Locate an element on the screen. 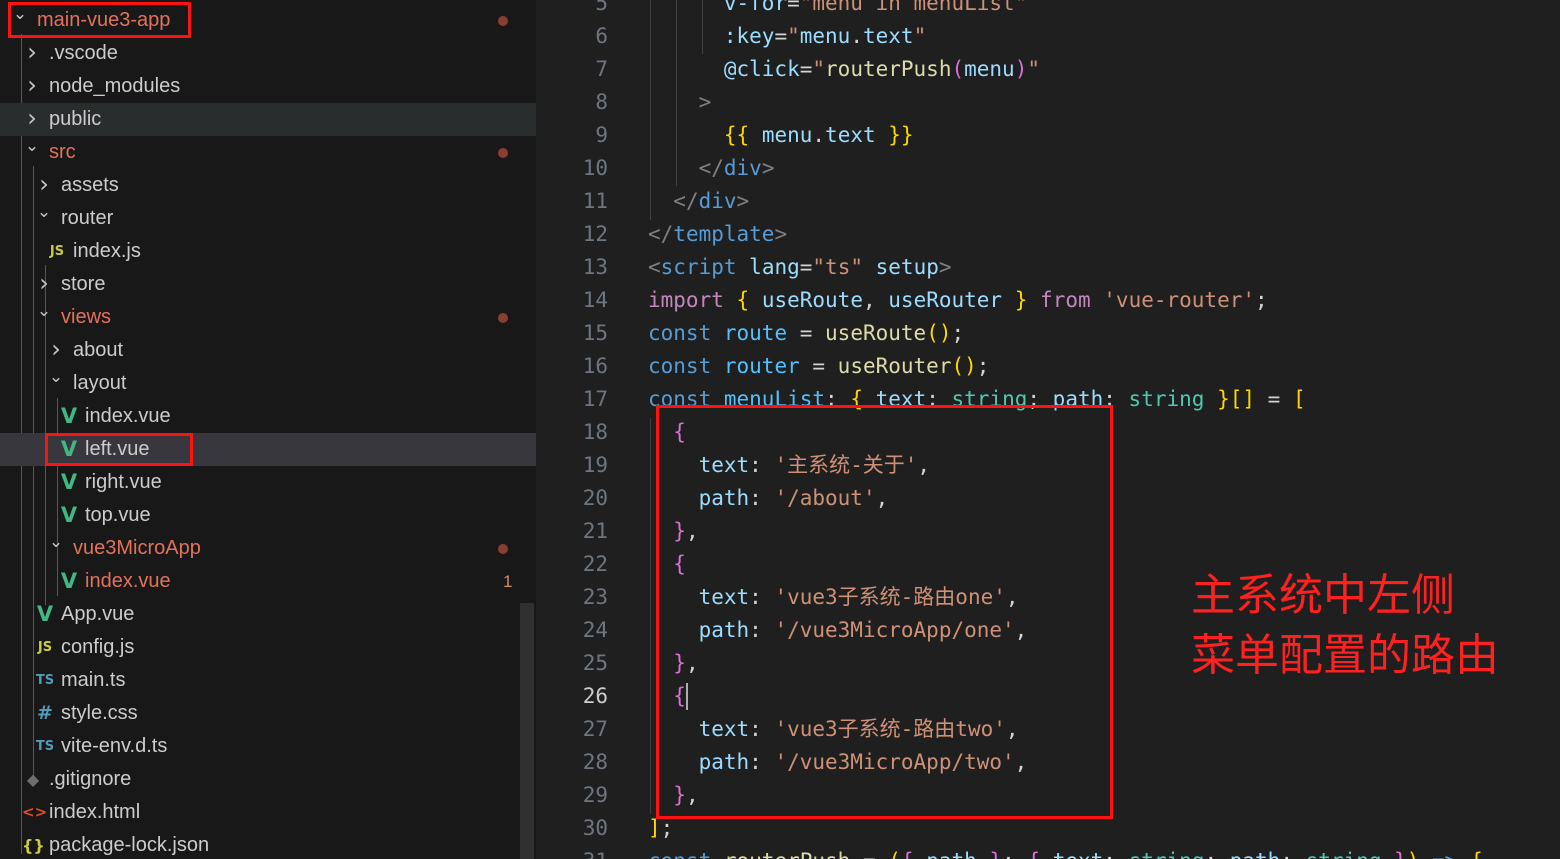 Image resolution: width=1560 pixels, height=859 pixels. folder-item: › about is located at coordinates (268, 350).